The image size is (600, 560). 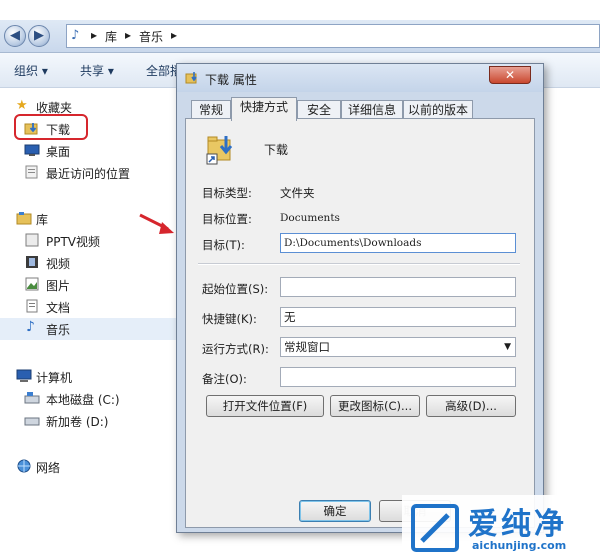 What do you see at coordinates (58, 130) in the screenshot?
I see `nav-downloads-label: 下载` at bounding box center [58, 130].